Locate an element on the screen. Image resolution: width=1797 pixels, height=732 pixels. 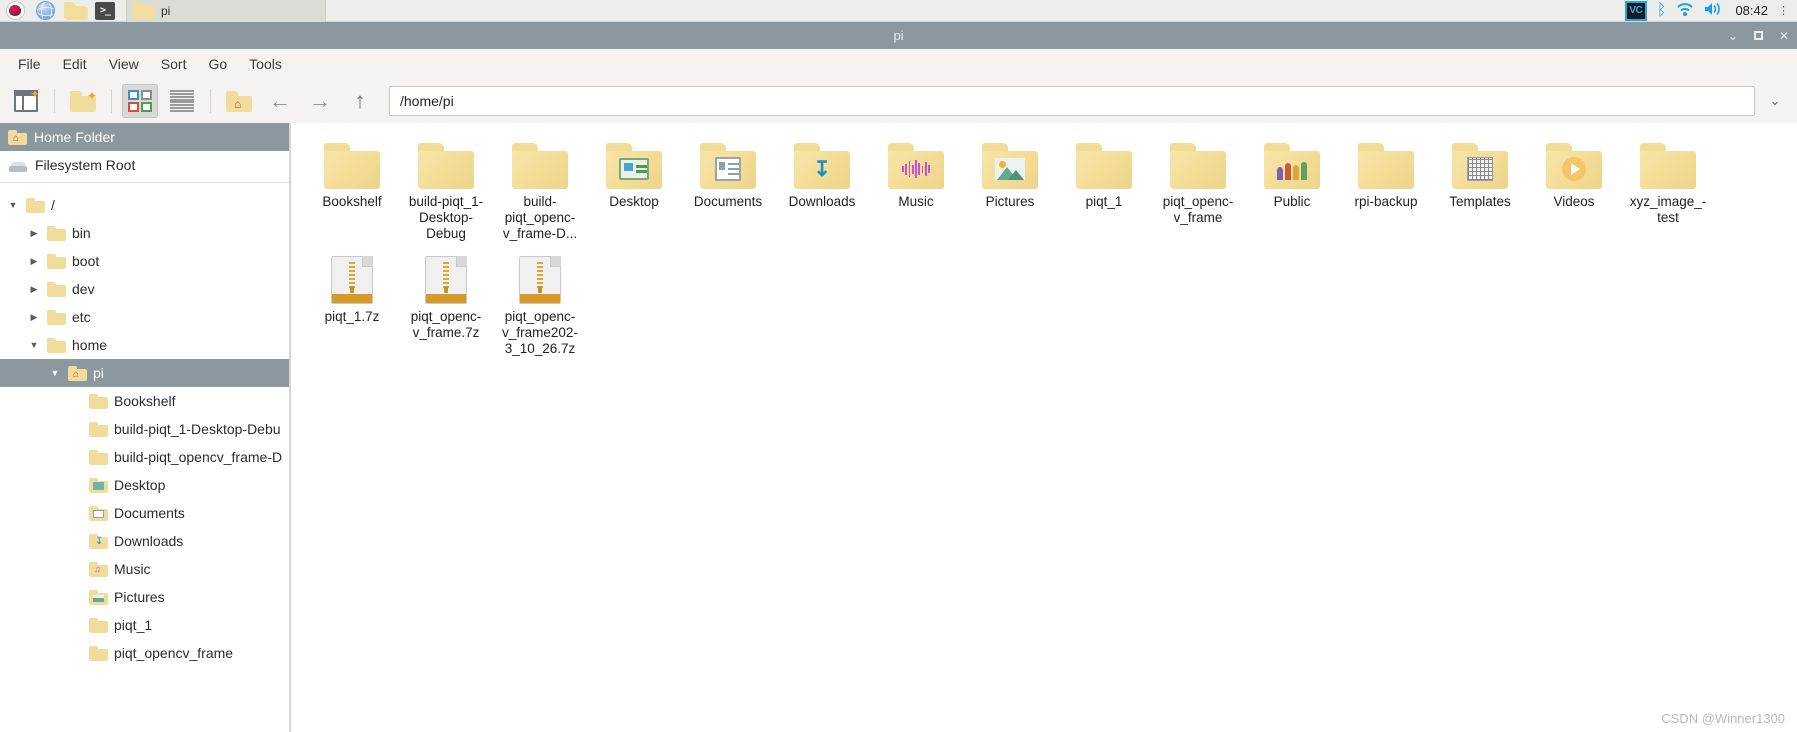
home-button: ⌂ is located at coordinates (239, 101).